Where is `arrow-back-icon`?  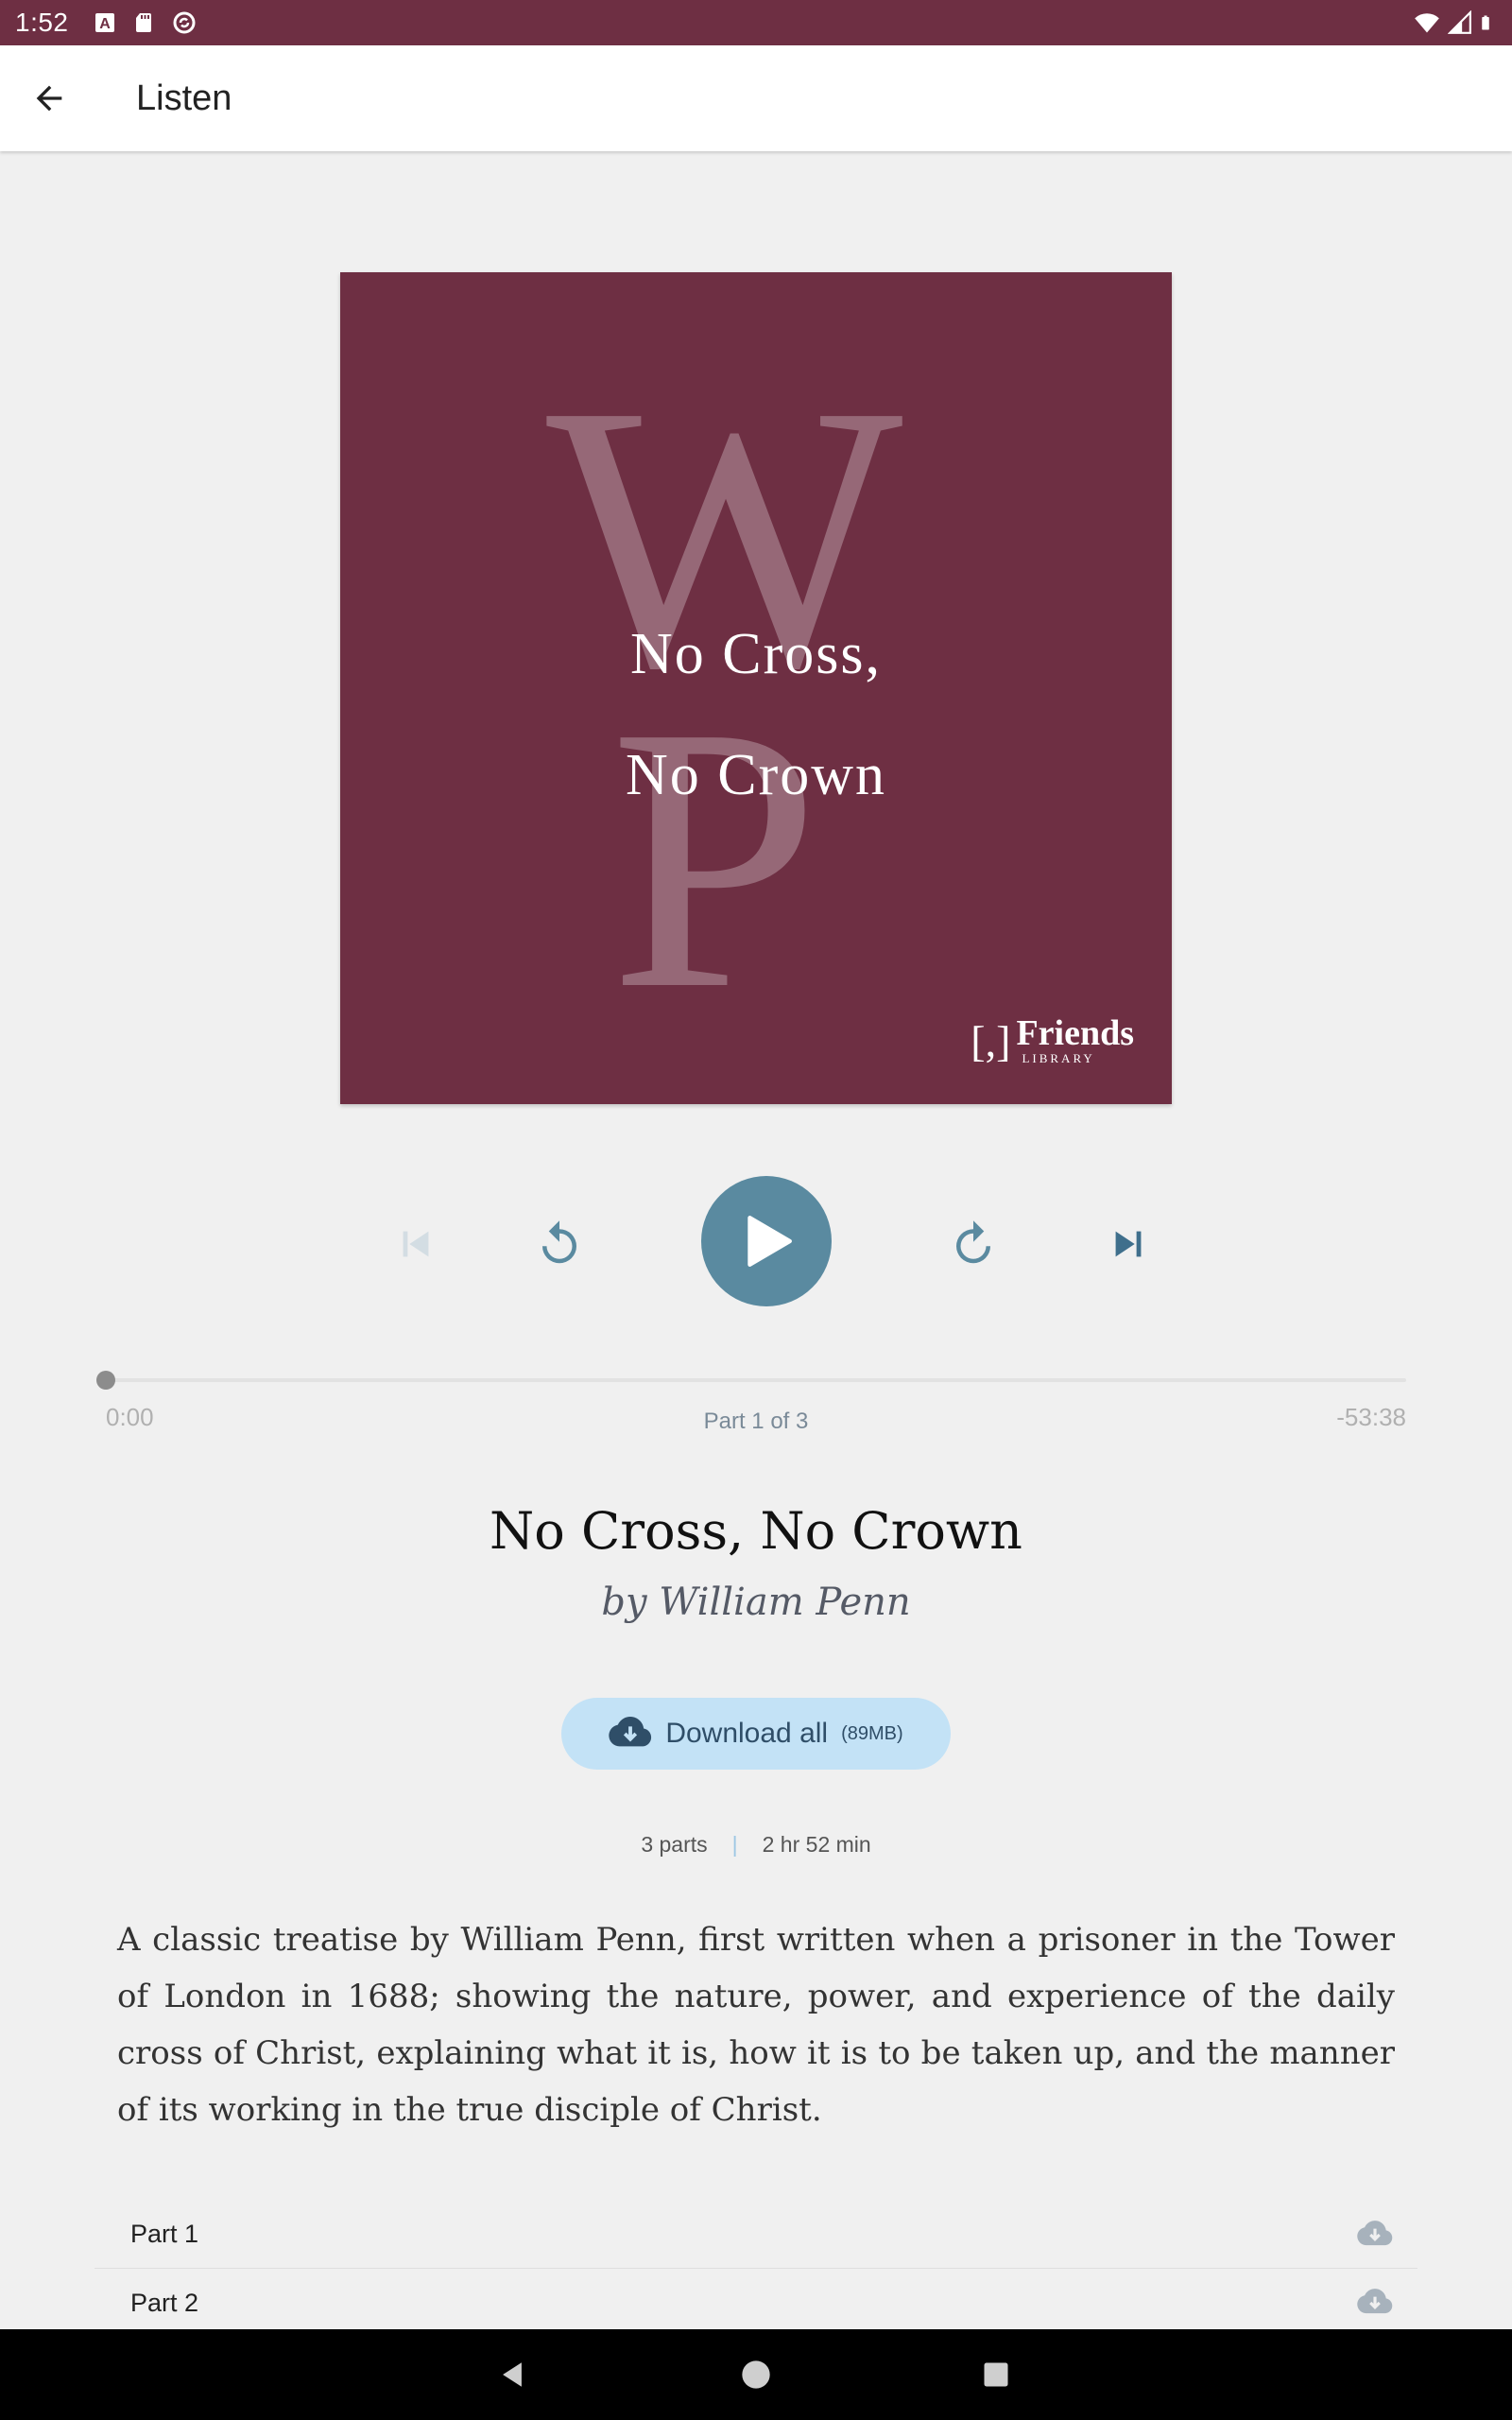 arrow-back-icon is located at coordinates (49, 99).